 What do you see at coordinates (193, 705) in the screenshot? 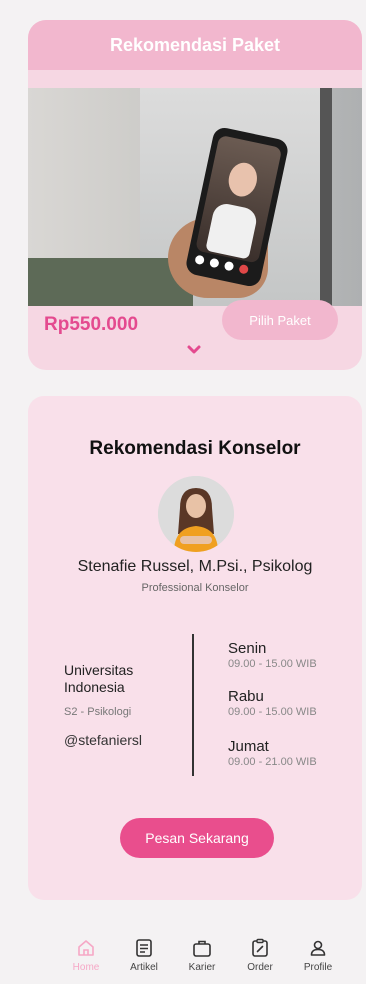
I see `divider` at bounding box center [193, 705].